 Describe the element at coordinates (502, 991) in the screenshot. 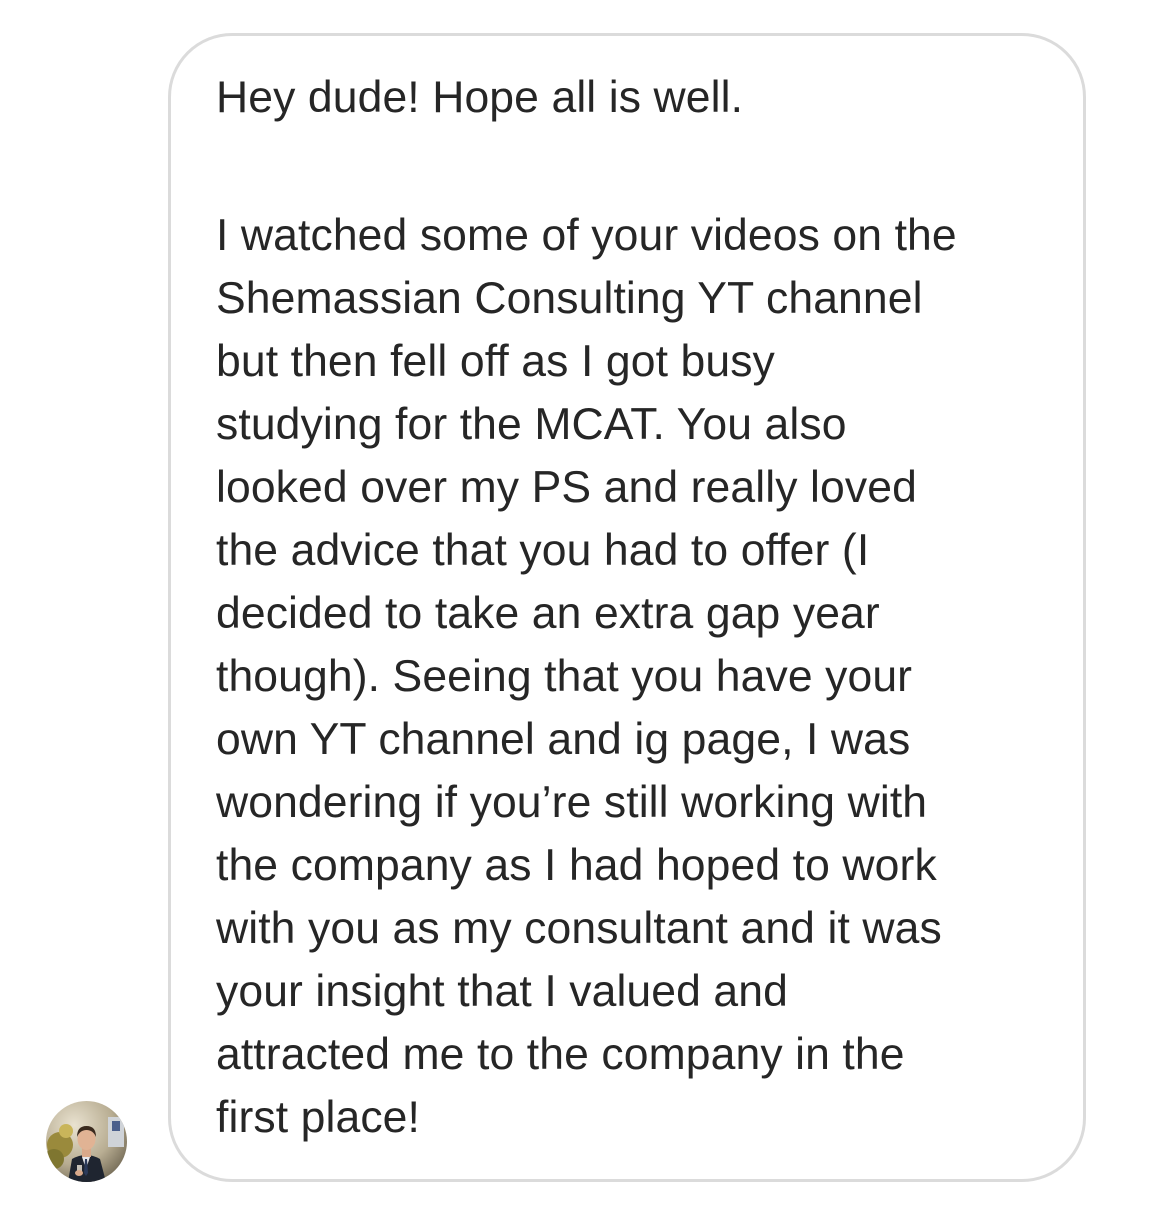

I see `message-line: your insight that I valued and` at that location.